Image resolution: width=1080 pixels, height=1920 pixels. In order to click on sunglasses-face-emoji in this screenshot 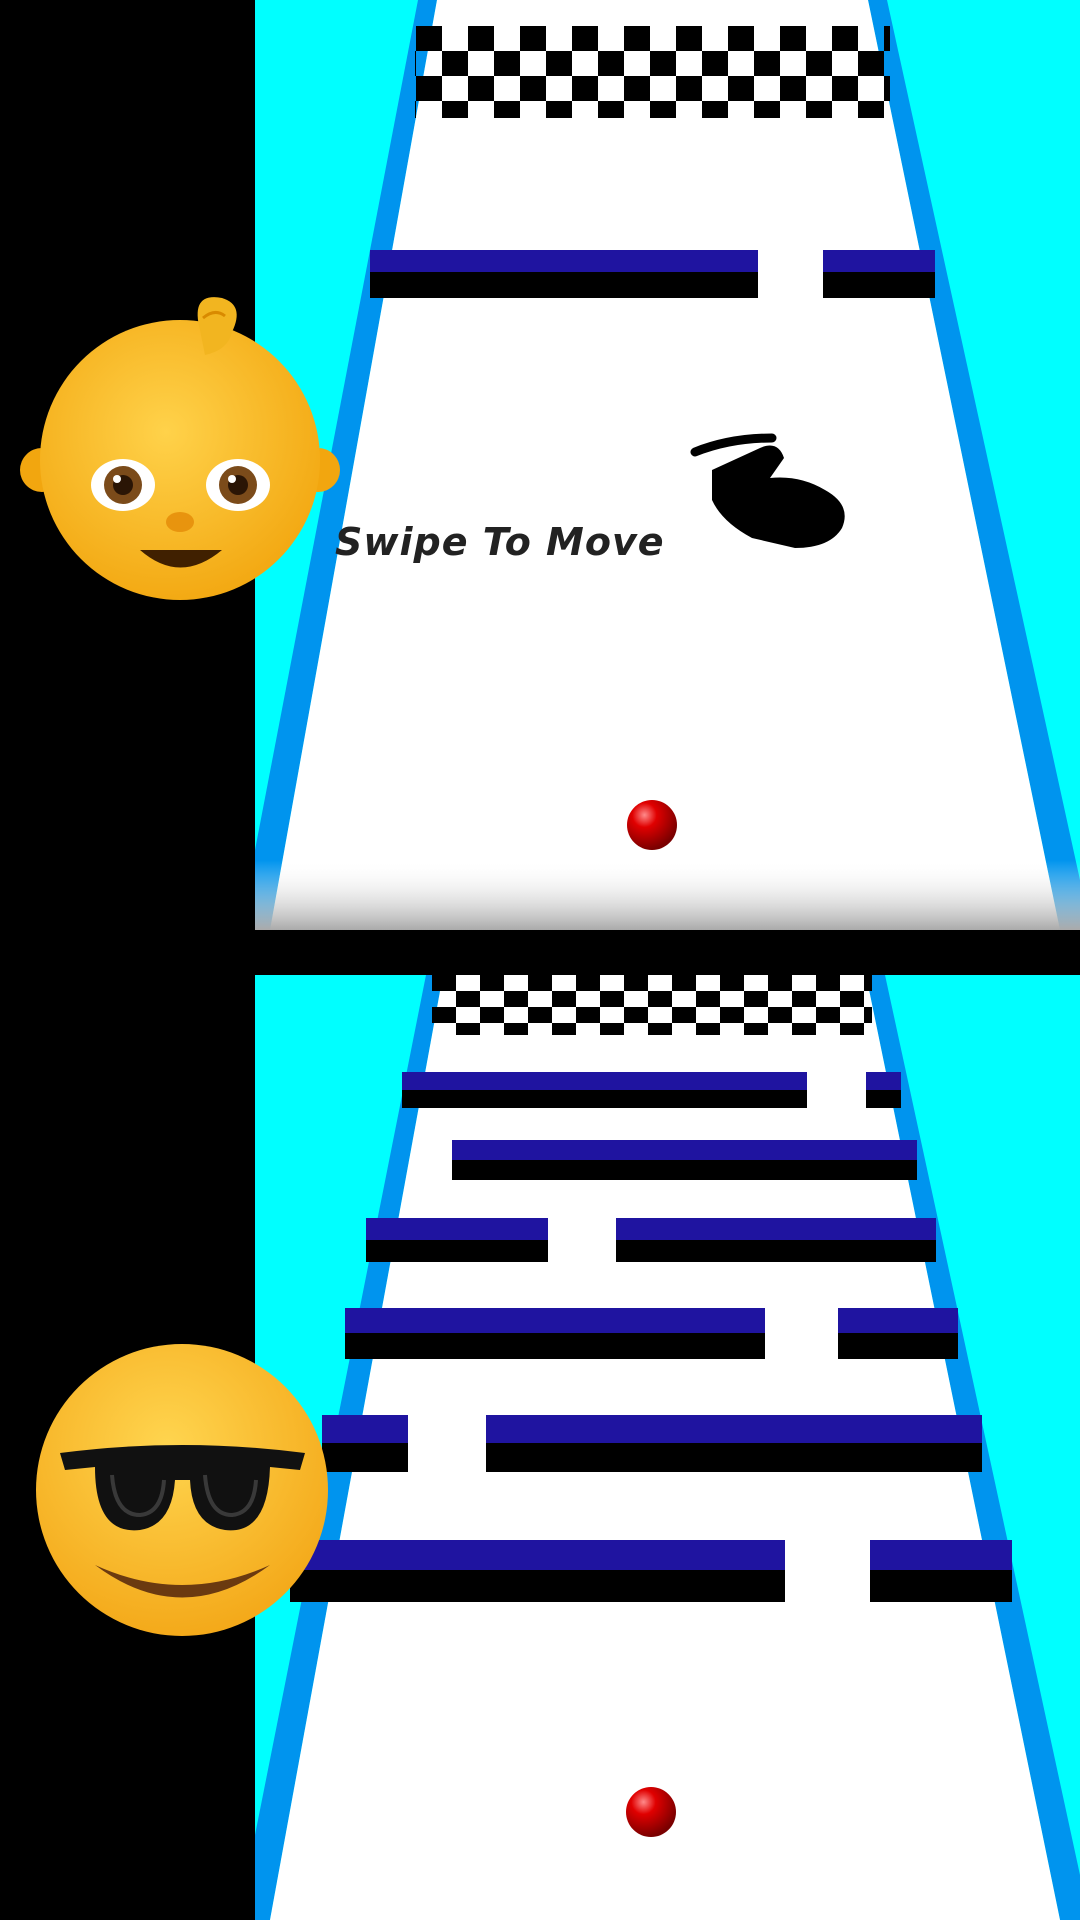, I will do `click(182, 1490)`.